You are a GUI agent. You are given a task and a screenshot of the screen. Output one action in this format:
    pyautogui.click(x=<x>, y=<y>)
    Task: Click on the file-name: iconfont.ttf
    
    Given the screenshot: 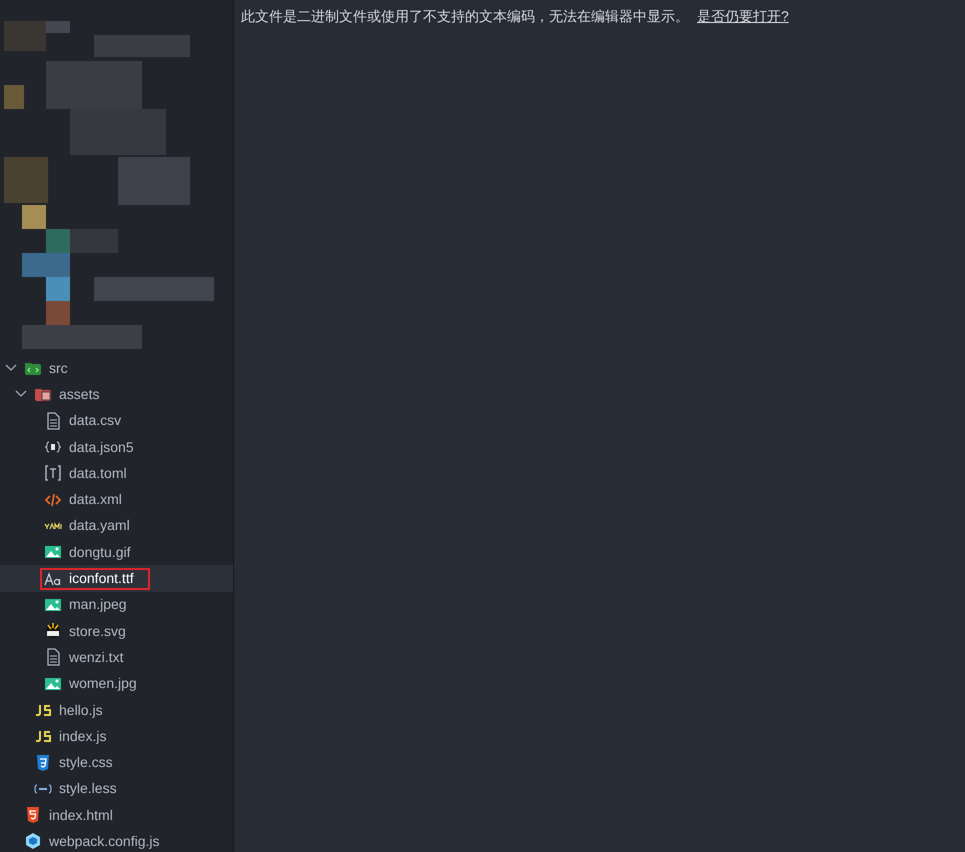 What is the action you would take?
    pyautogui.click(x=101, y=578)
    